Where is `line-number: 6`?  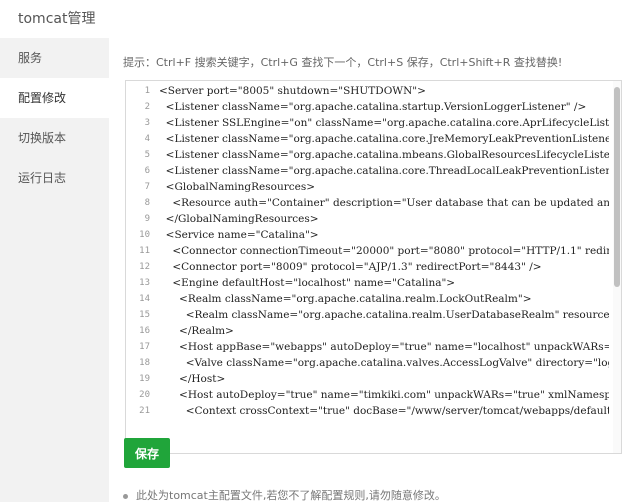 line-number: 6 is located at coordinates (147, 171).